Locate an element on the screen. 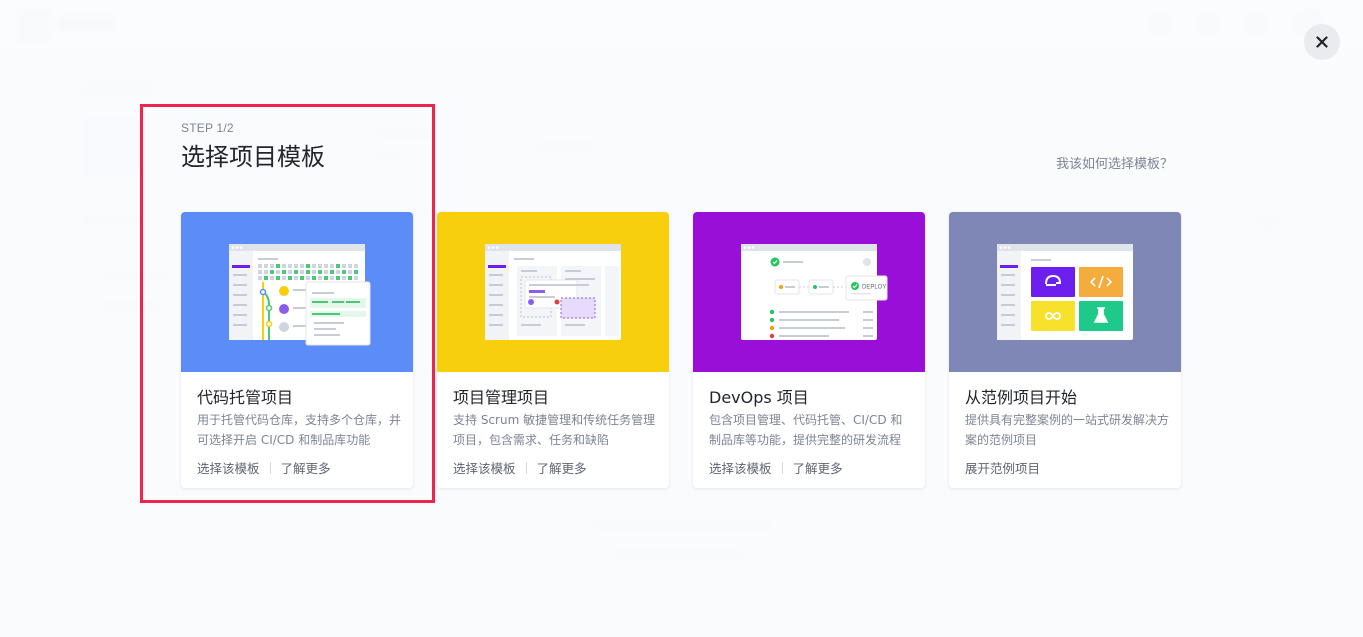 The height and width of the screenshot is (637, 1363). card-description: 用于托管代码仓库，支持多个仓库，并可选择开启 CI/CD 和制品库功能 is located at coordinates (299, 430).